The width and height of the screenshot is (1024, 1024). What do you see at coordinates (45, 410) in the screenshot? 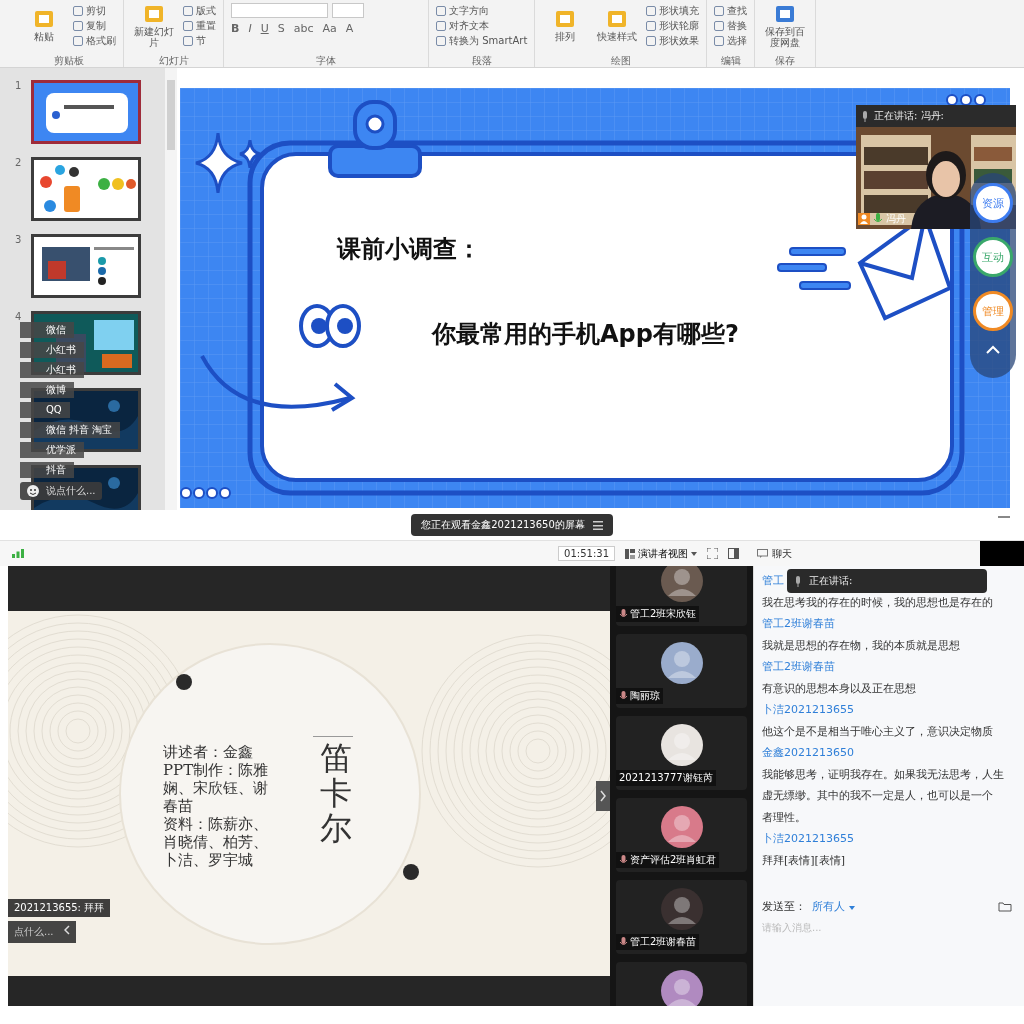
I see `danmaku-message: QQ` at bounding box center [45, 410].